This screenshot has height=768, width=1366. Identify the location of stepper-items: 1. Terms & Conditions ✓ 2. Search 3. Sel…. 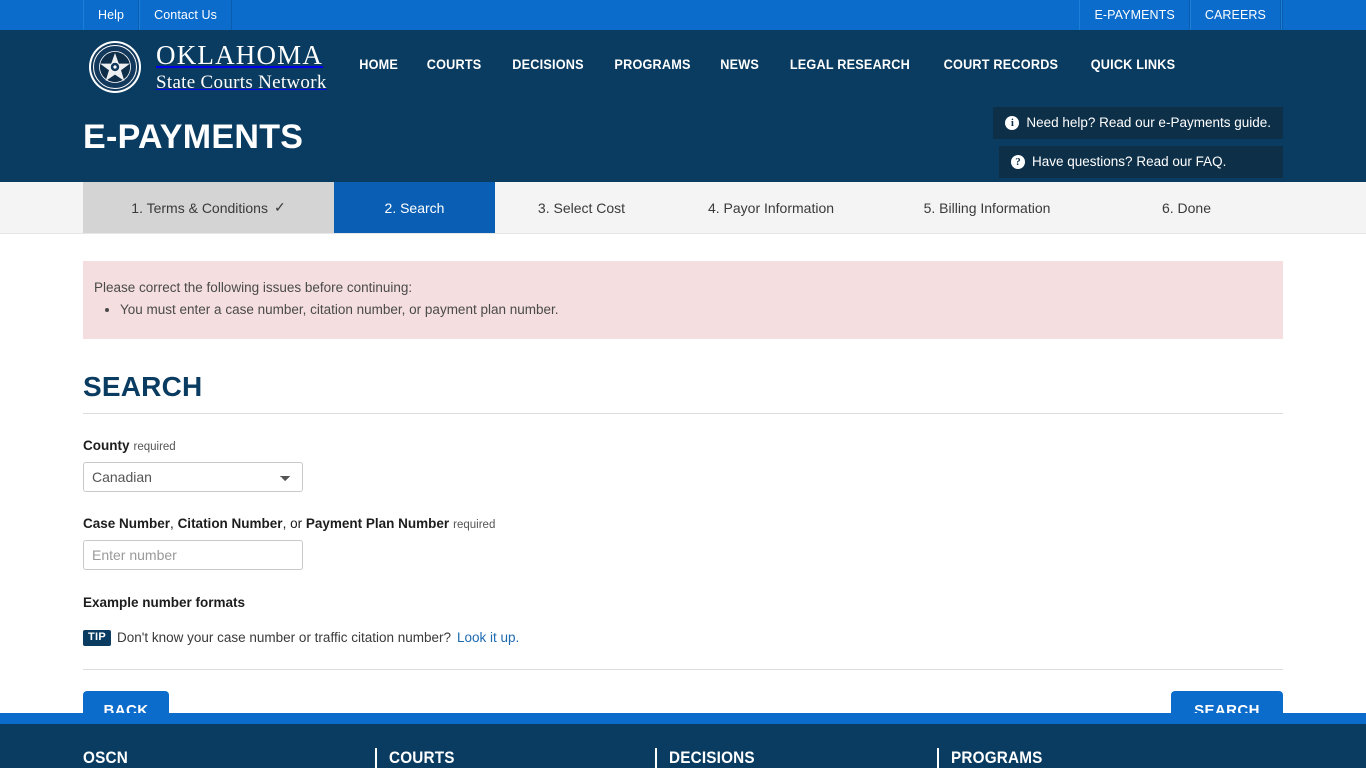
(724, 207).